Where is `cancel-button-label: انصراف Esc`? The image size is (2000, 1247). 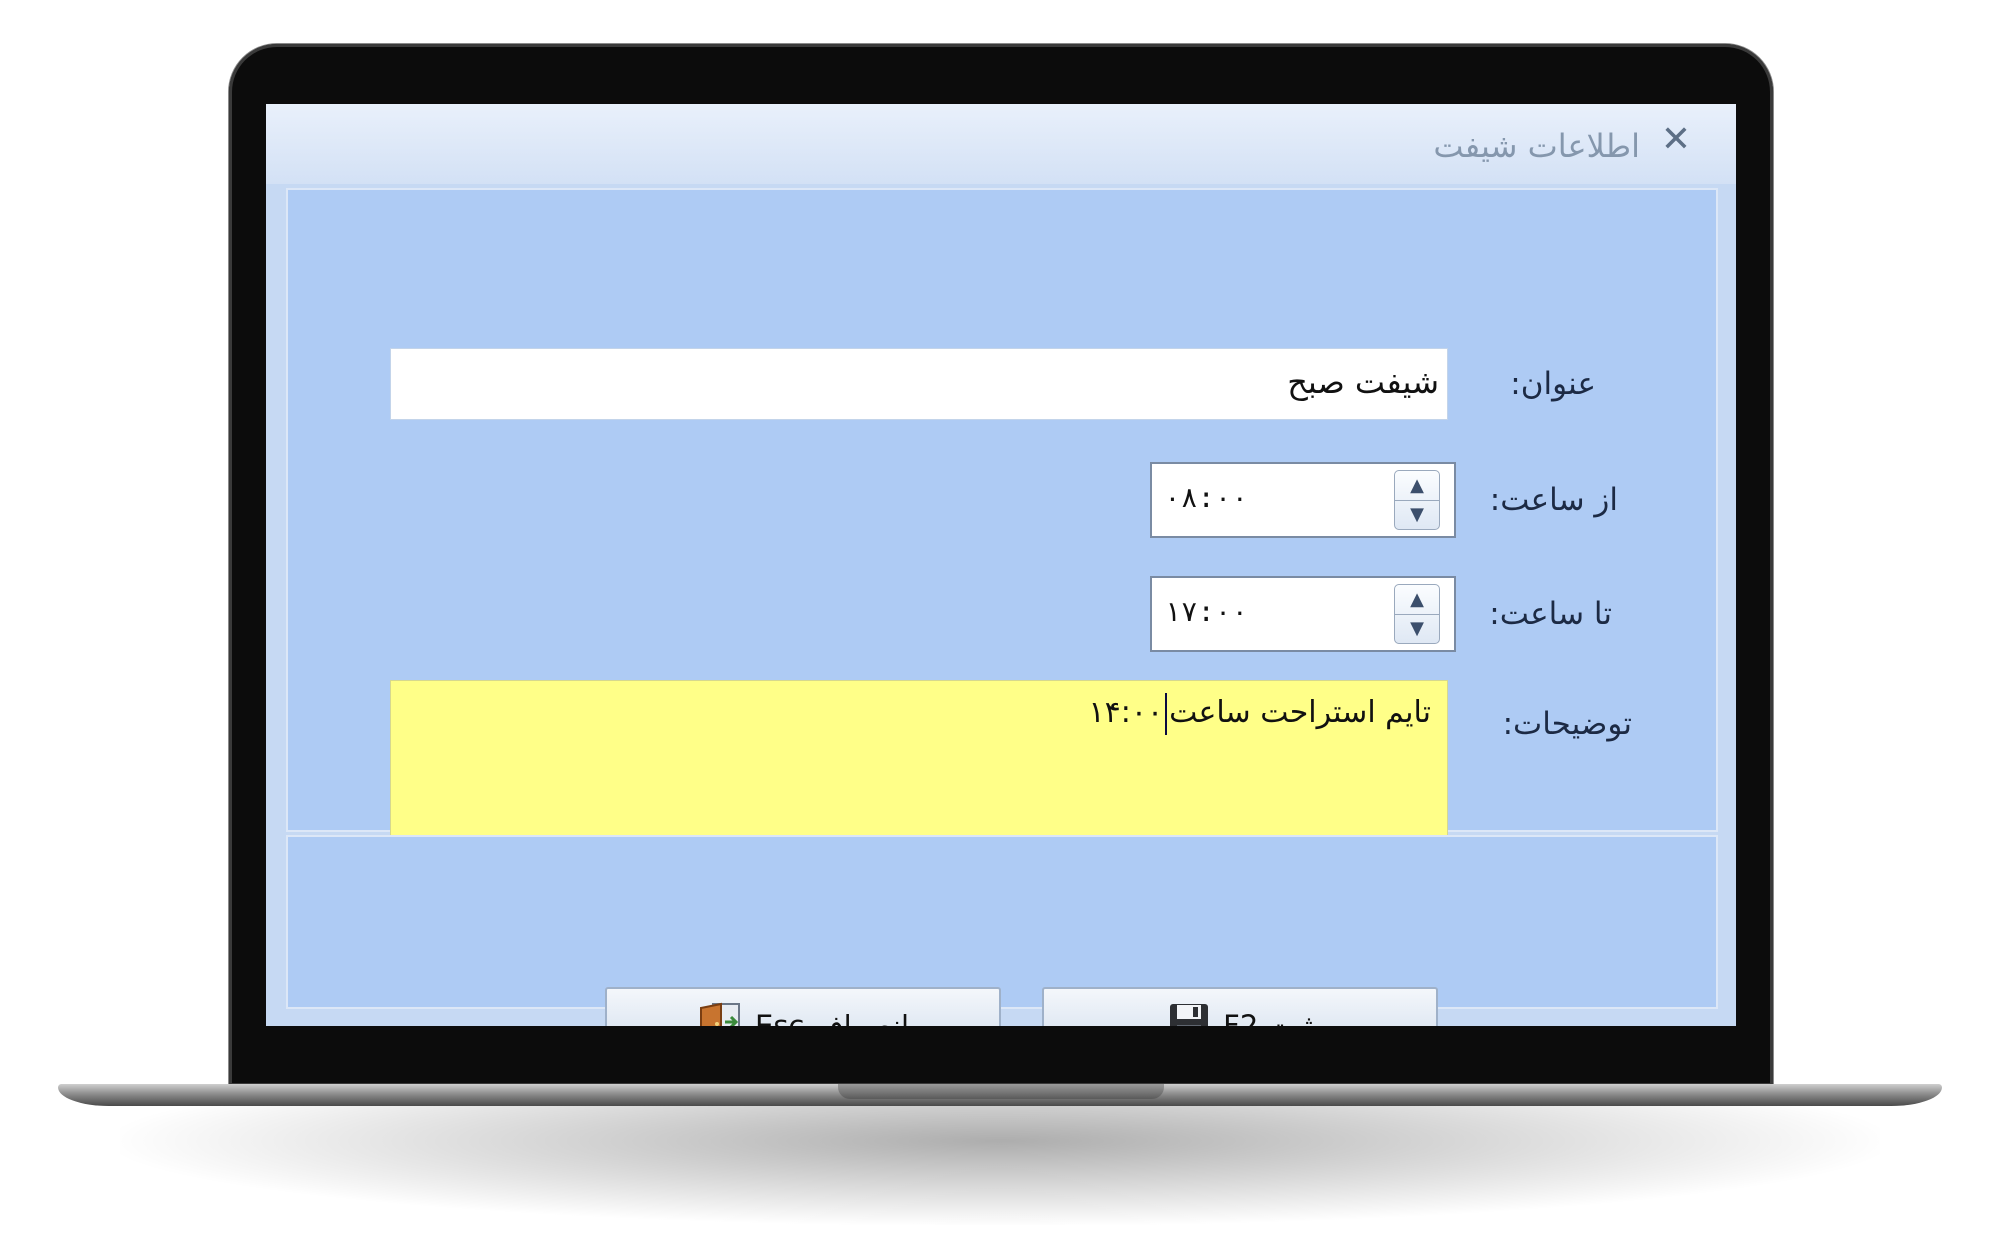
cancel-button-label: انصراف Esc is located at coordinates (832, 1017).